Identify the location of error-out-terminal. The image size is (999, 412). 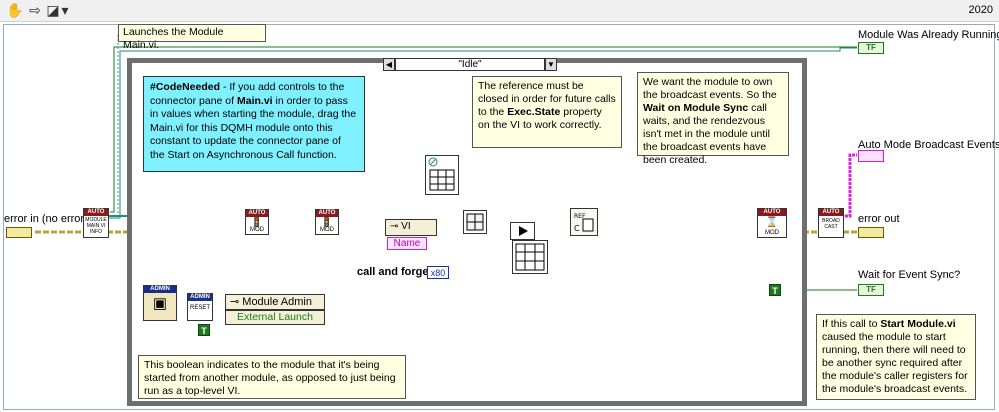
(871, 232).